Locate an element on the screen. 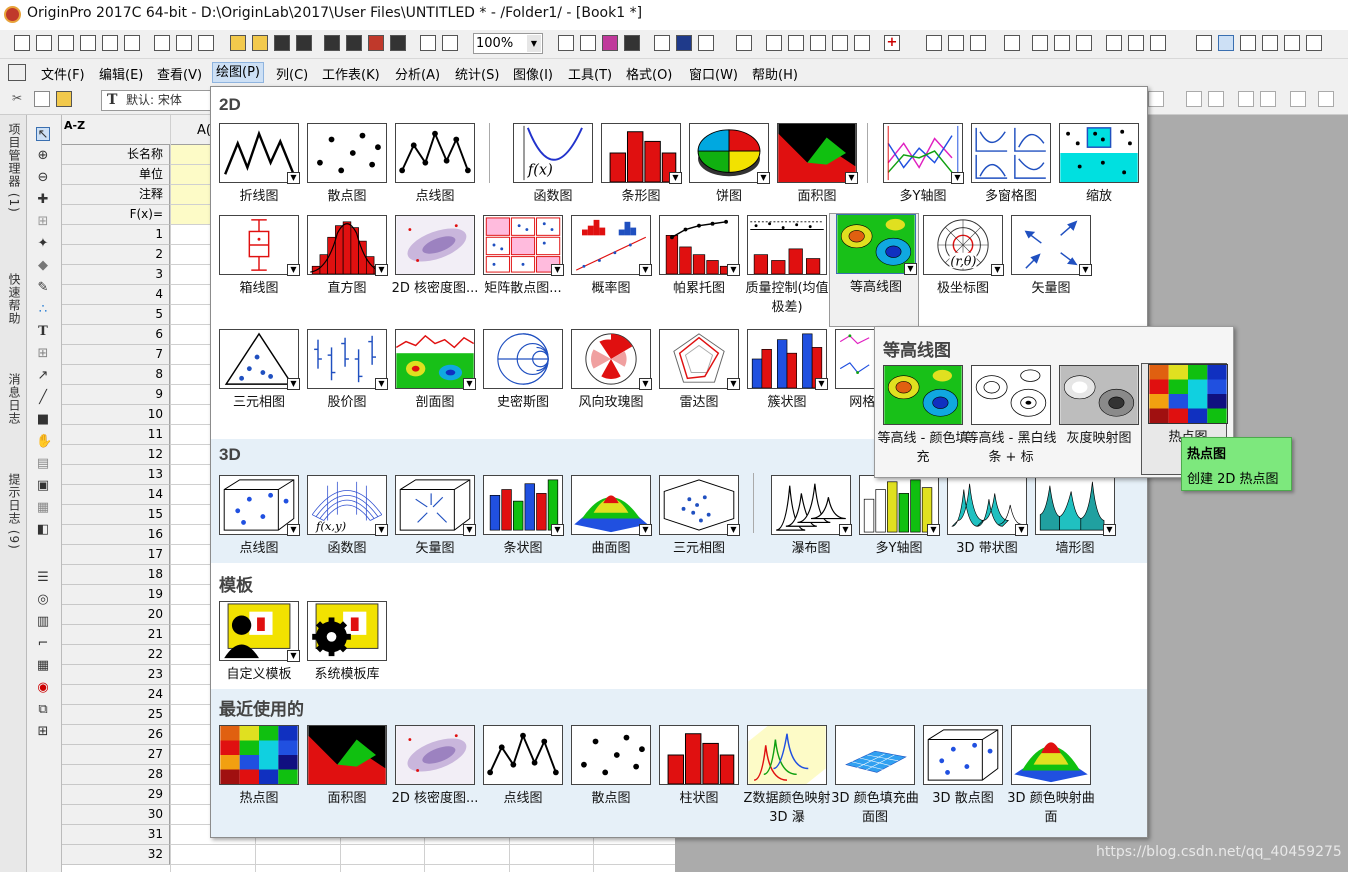 The width and height of the screenshot is (1348, 872). recent-column: 柱状图 is located at coordinates (696, 779).